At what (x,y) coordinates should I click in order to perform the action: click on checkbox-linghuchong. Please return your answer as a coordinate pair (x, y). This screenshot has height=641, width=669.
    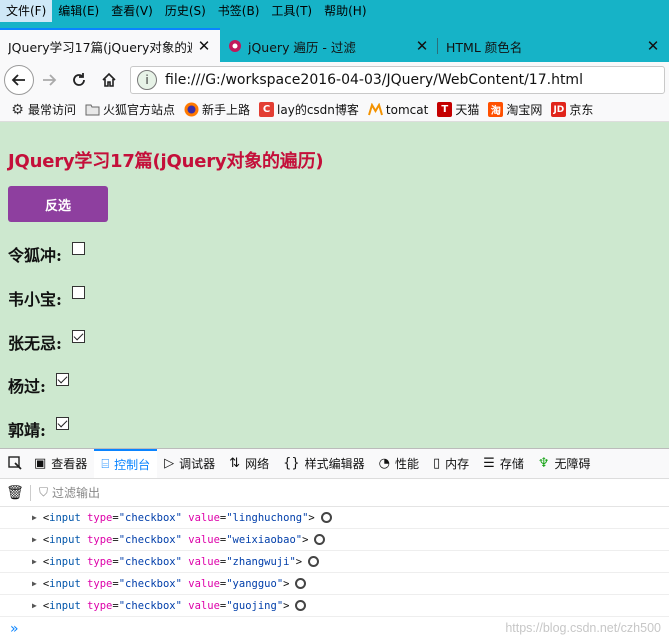
    Looking at the image, I should click on (78, 248).